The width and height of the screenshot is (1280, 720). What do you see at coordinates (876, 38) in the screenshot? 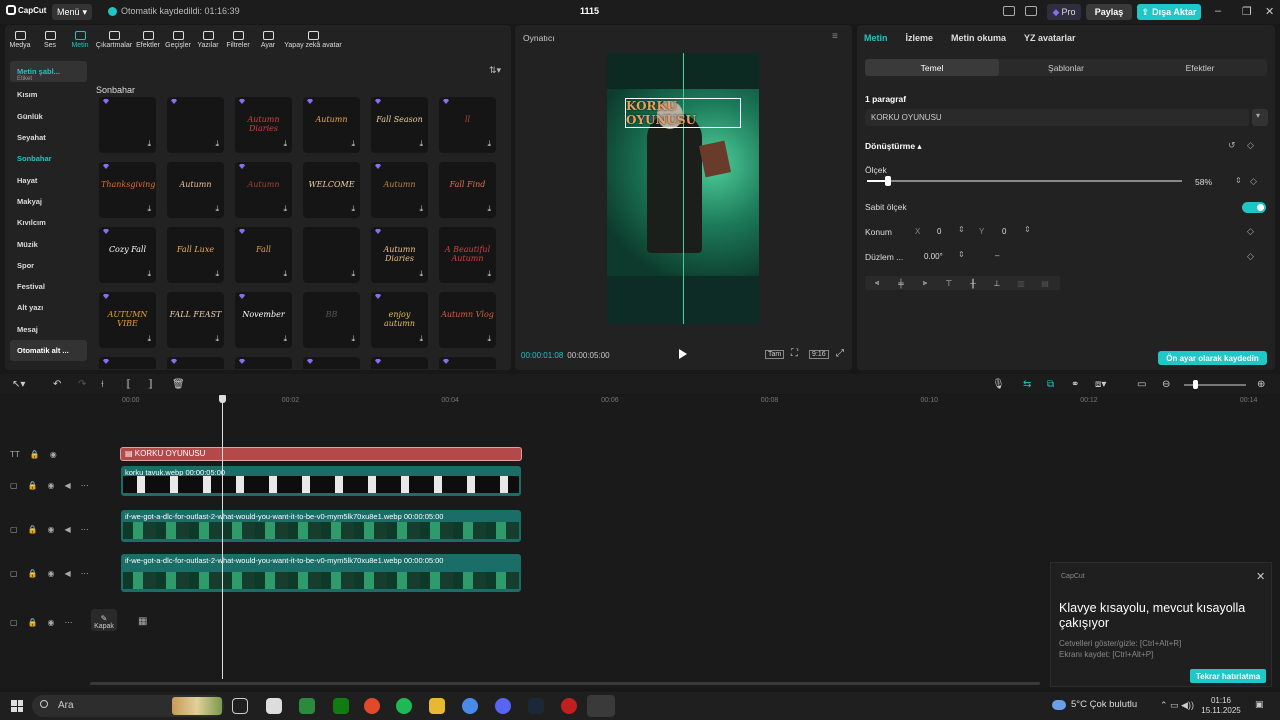
I see `prop-tab-0: Metin` at bounding box center [876, 38].